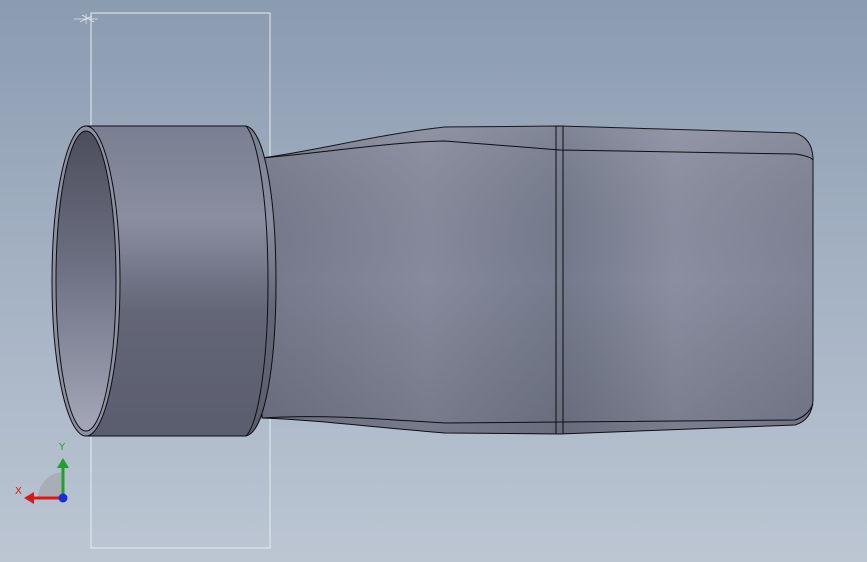 This screenshot has width=867, height=562. Describe the element at coordinates (86, 19) in the screenshot. I see `origin-marker-icon` at that location.